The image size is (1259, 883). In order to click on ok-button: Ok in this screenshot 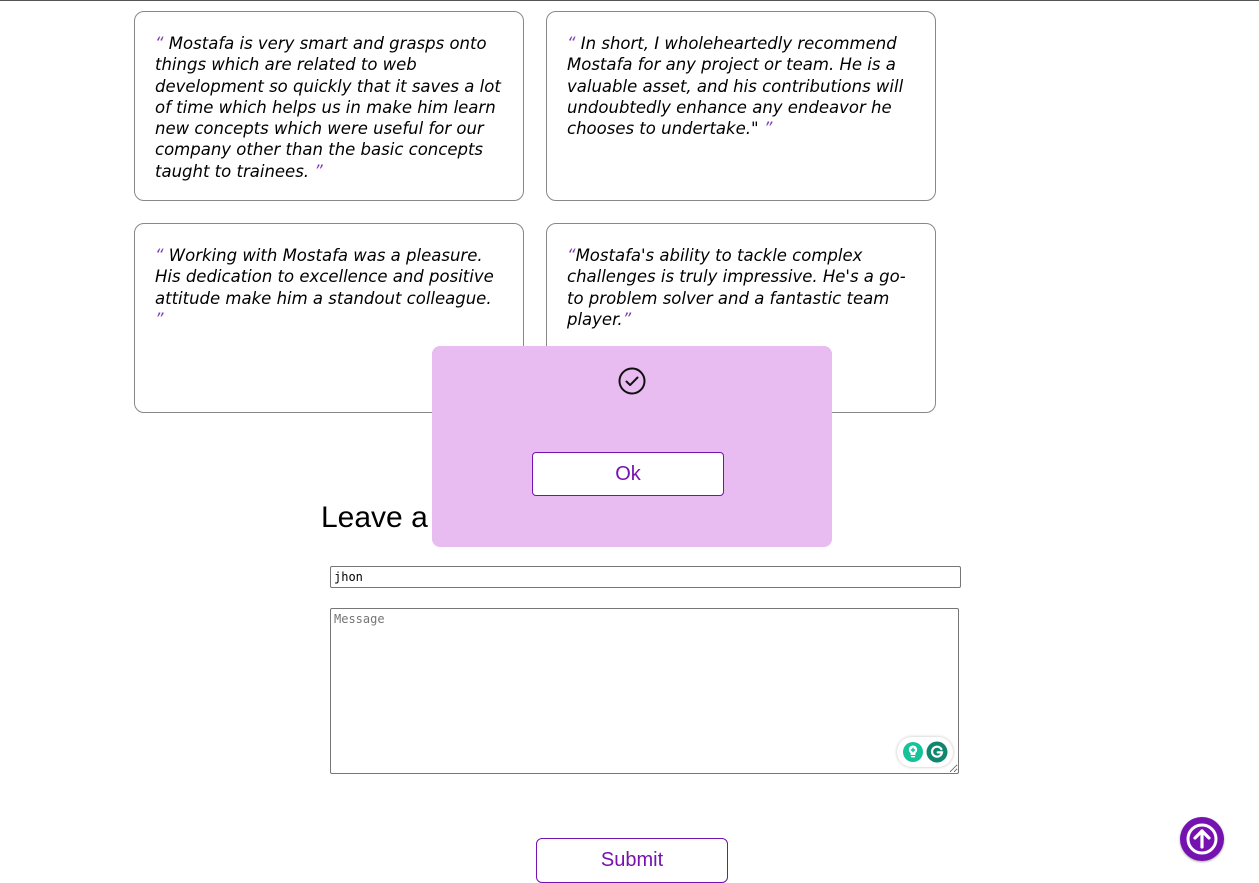, I will do `click(628, 474)`.